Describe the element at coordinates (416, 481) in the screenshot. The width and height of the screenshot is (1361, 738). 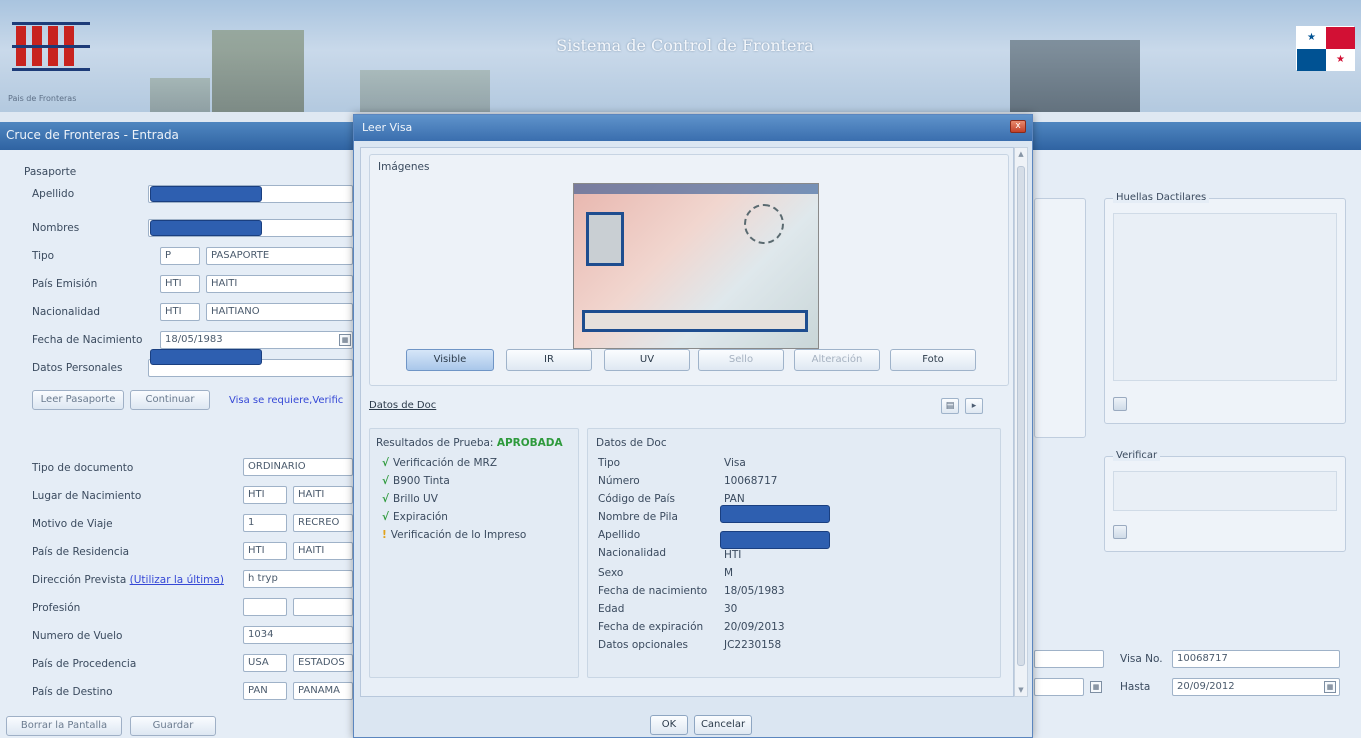
I see `check-item: √ B900 Tinta` at that location.